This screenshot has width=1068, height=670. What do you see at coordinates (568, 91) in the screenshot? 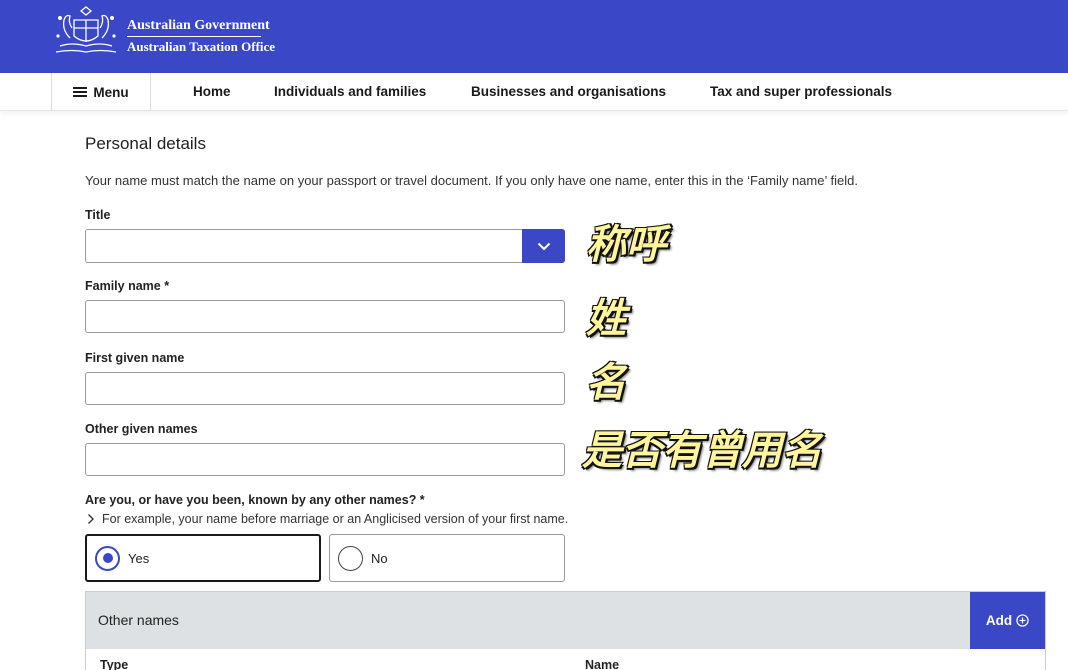
I see `nav-link-businesses: Businesses and organisations` at bounding box center [568, 91].